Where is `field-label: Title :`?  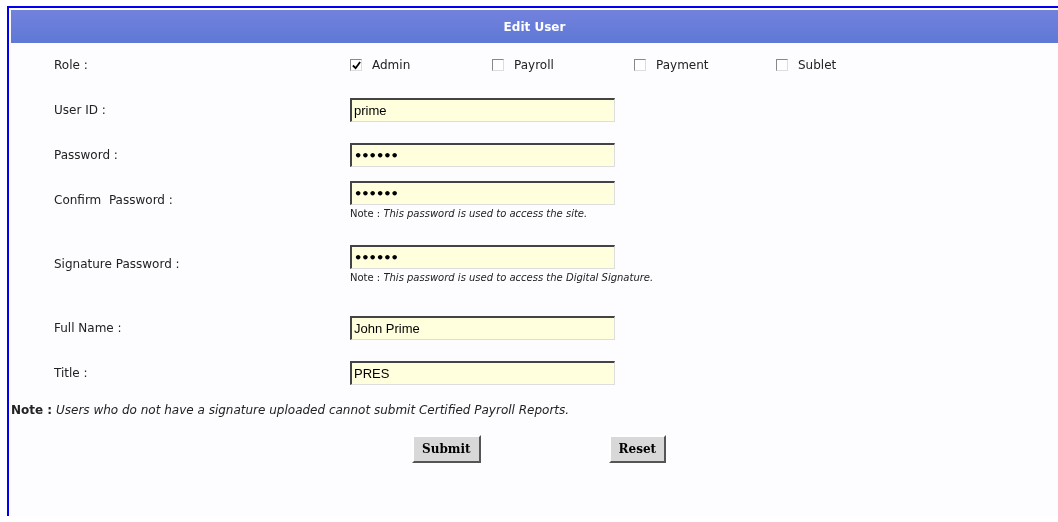
field-label: Title : is located at coordinates (71, 372).